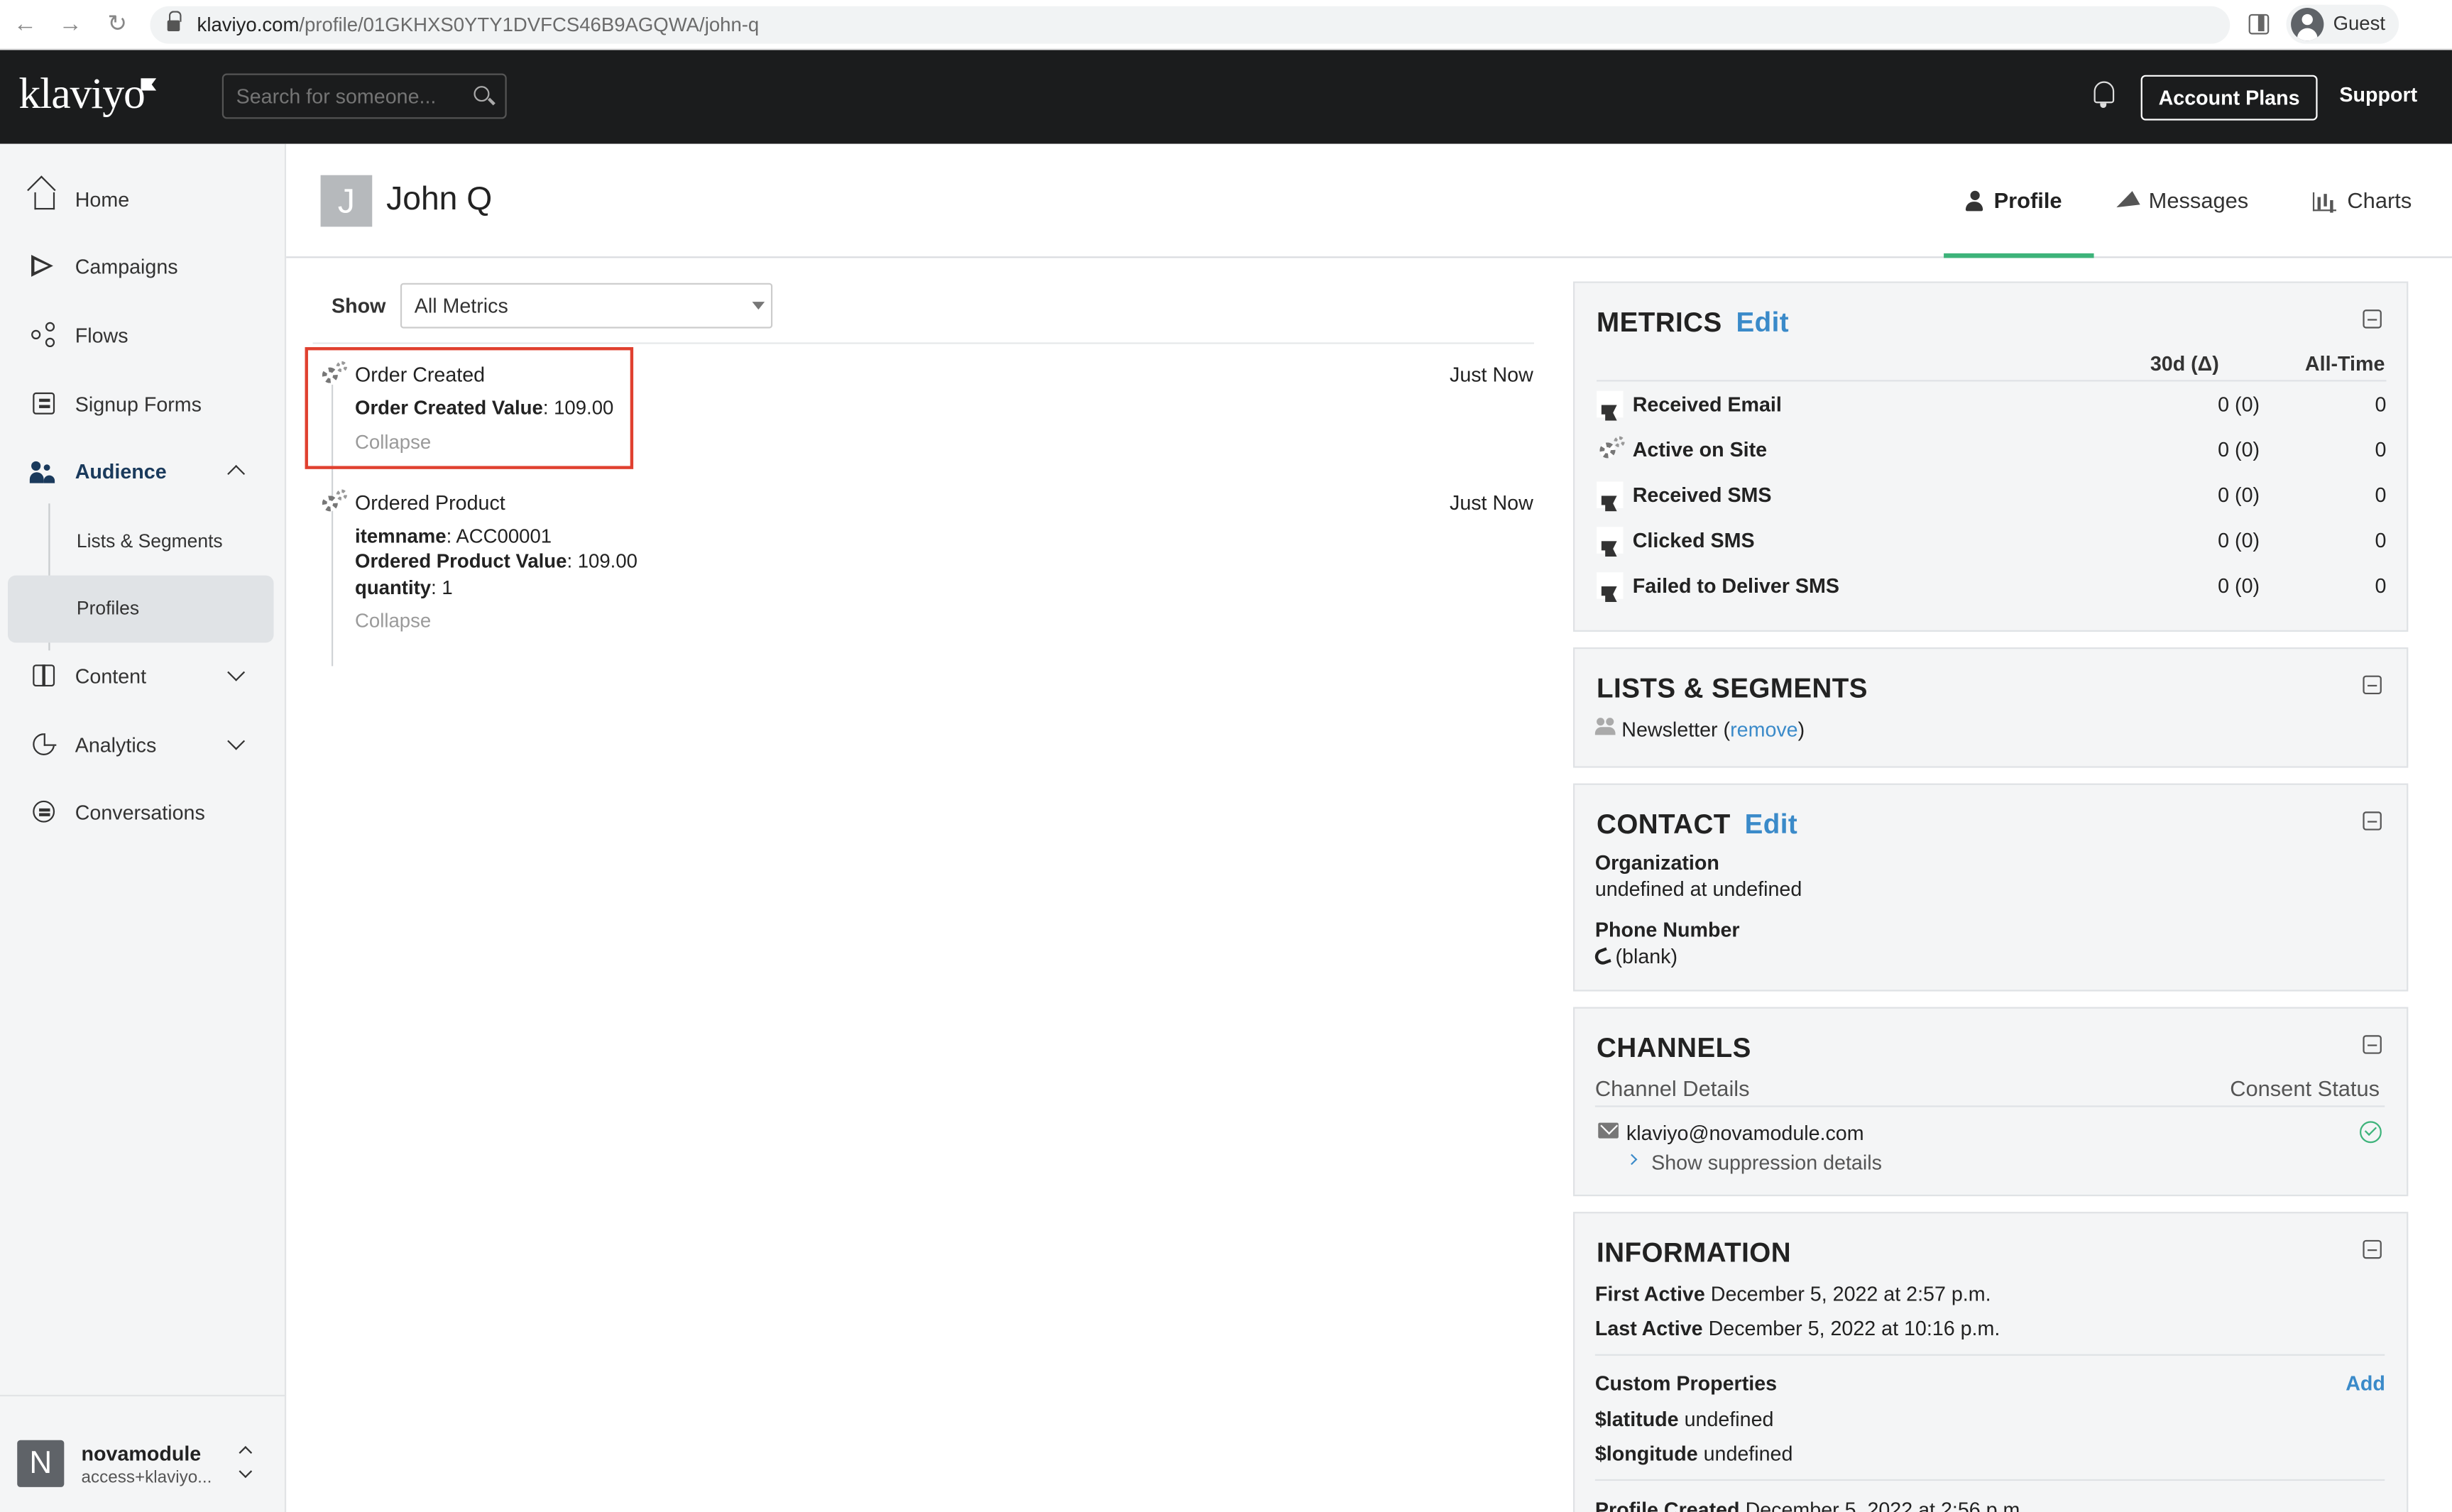 The image size is (2452, 1512). Describe the element at coordinates (2378, 95) in the screenshot. I see `support-link: Support` at that location.